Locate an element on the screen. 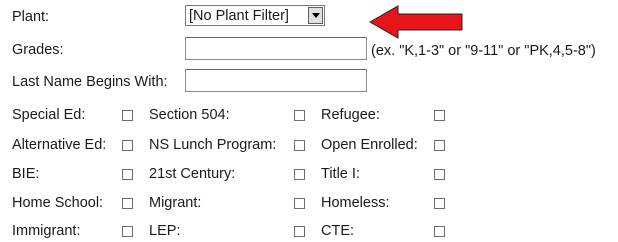 Image resolution: width=618 pixels, height=242 pixels. alternative-ed-checkbox is located at coordinates (127, 145).